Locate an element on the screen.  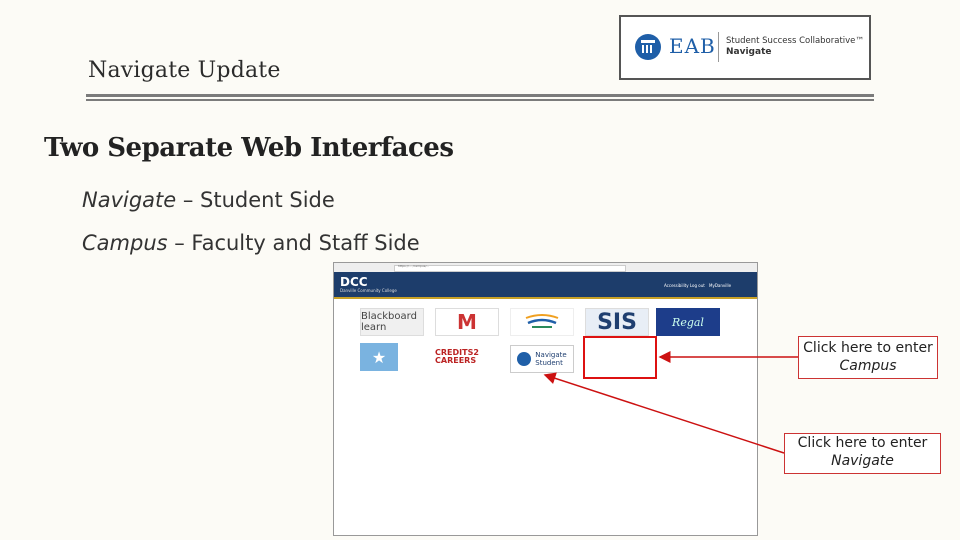
callout-campus-line1: Click here to enter is located at coordinates (868, 348).